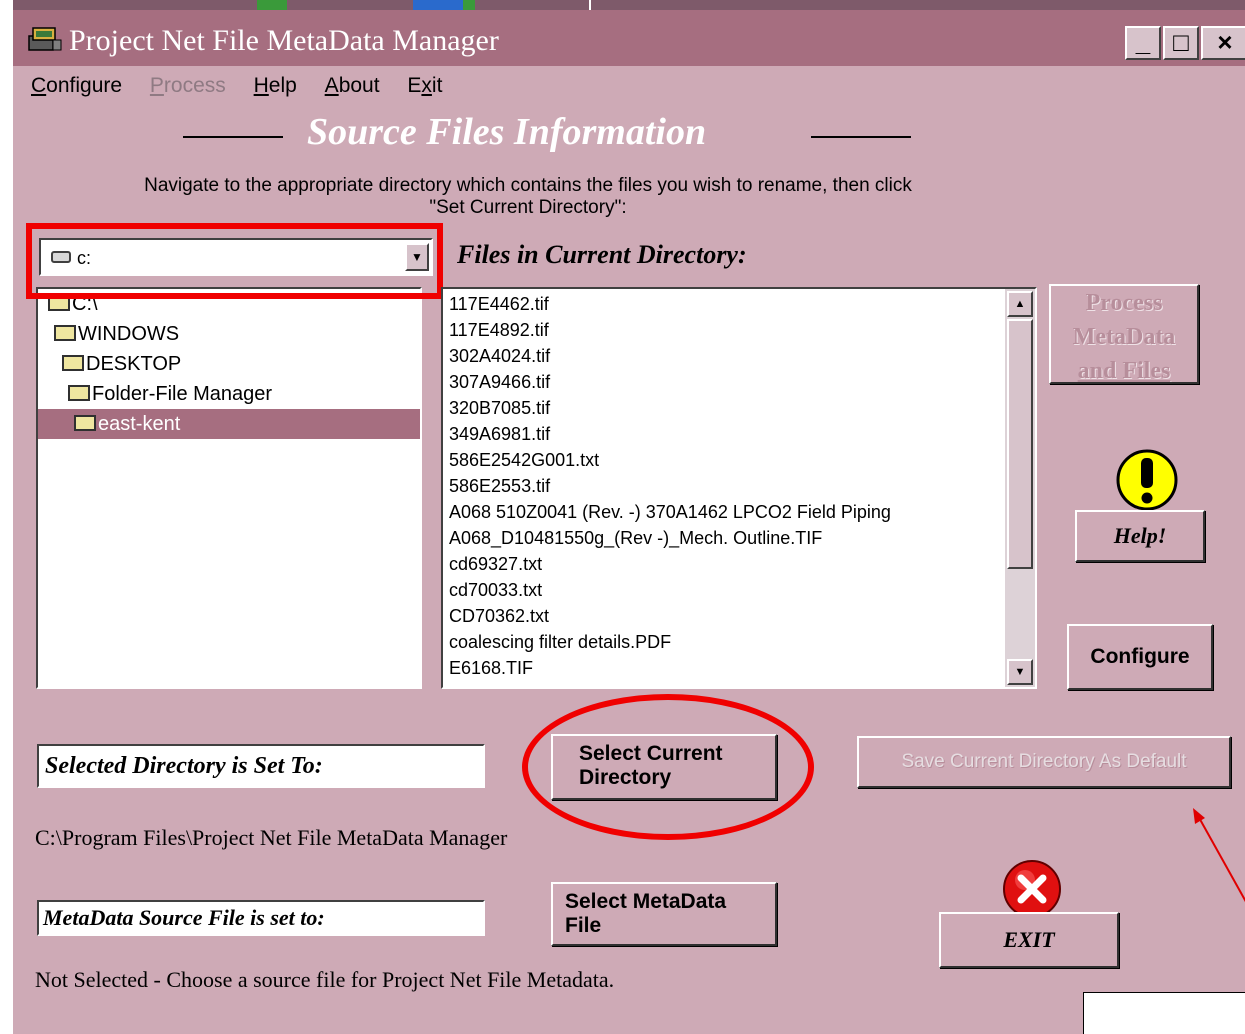  Describe the element at coordinates (861, 137) in the screenshot. I see `heading-rule-right` at that location.